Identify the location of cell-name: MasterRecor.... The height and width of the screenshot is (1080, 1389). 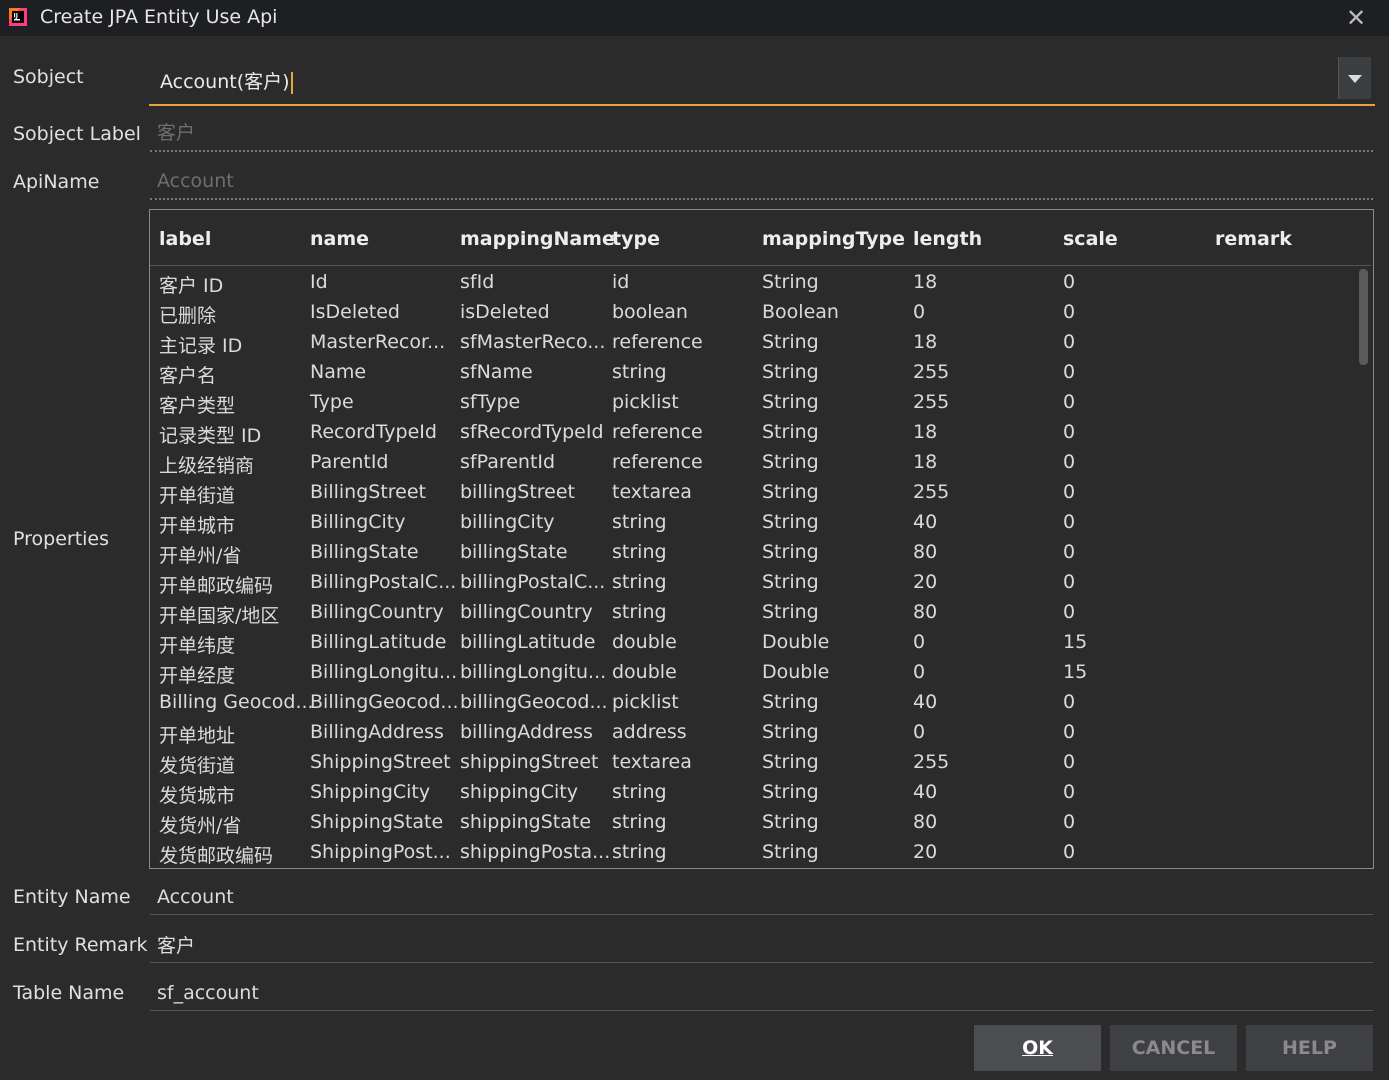
(377, 342).